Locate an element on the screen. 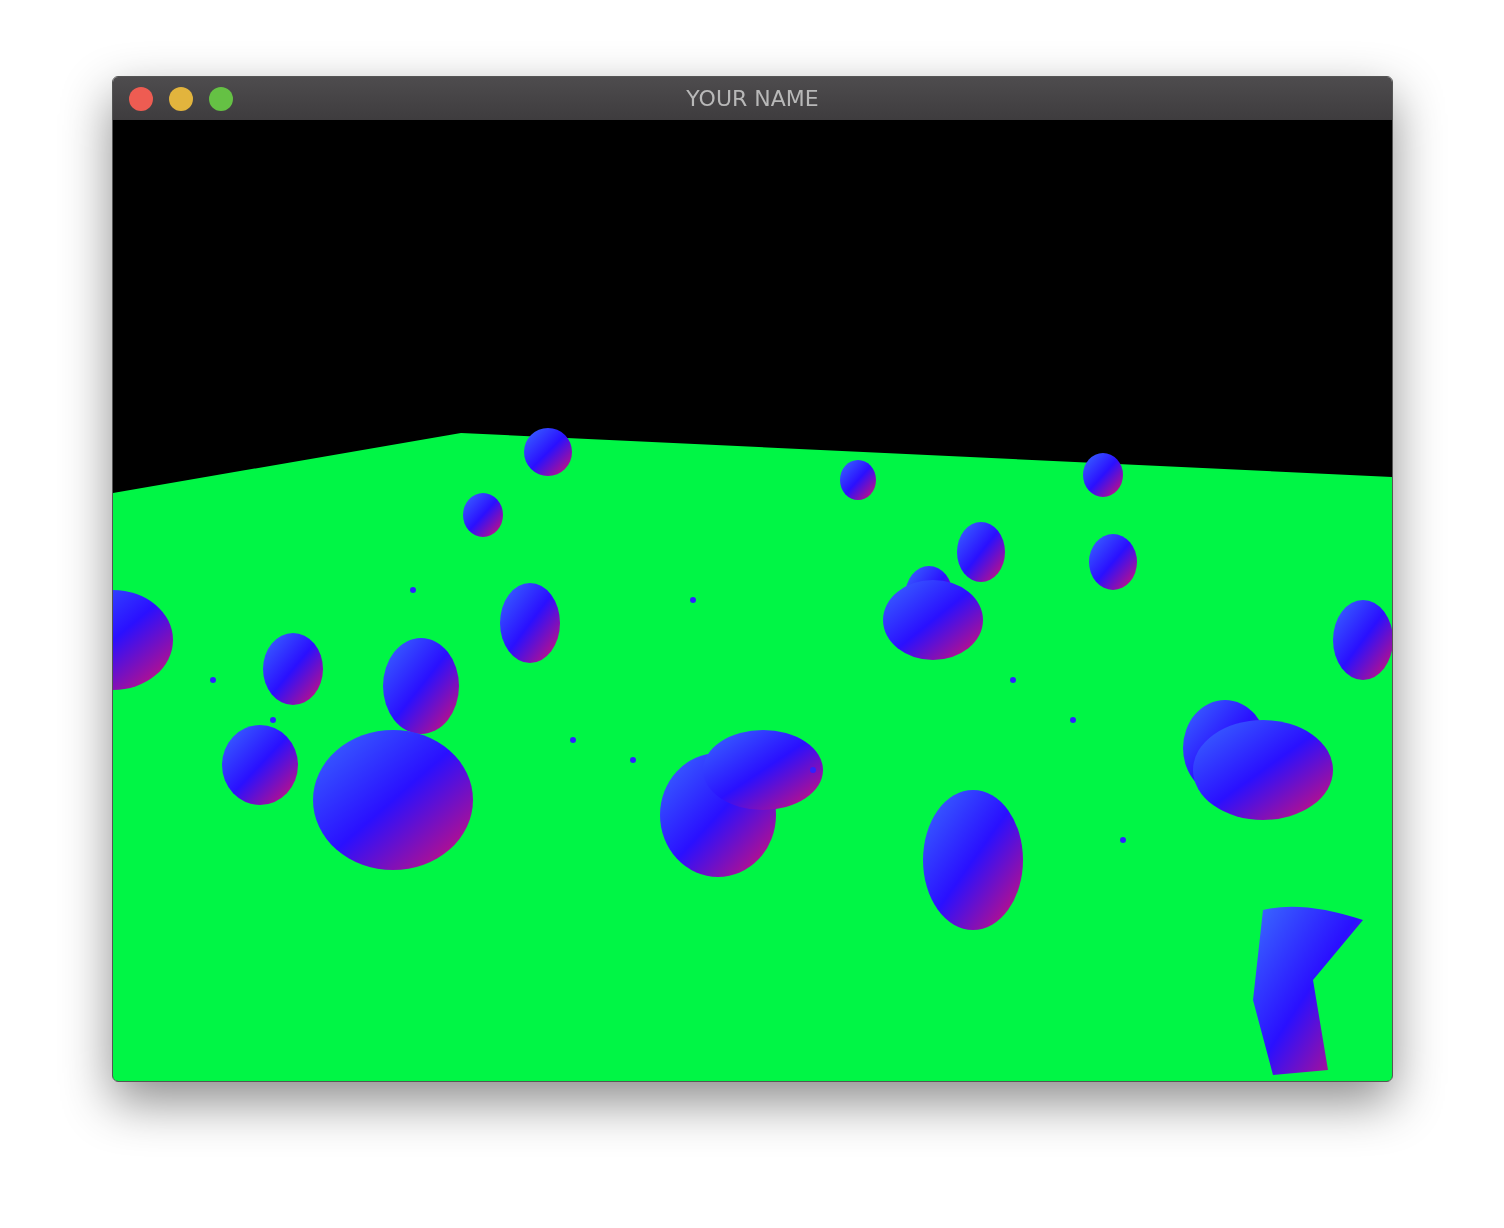 This screenshot has height=1228, width=1504. window-title: YOUR NAME is located at coordinates (752, 98).